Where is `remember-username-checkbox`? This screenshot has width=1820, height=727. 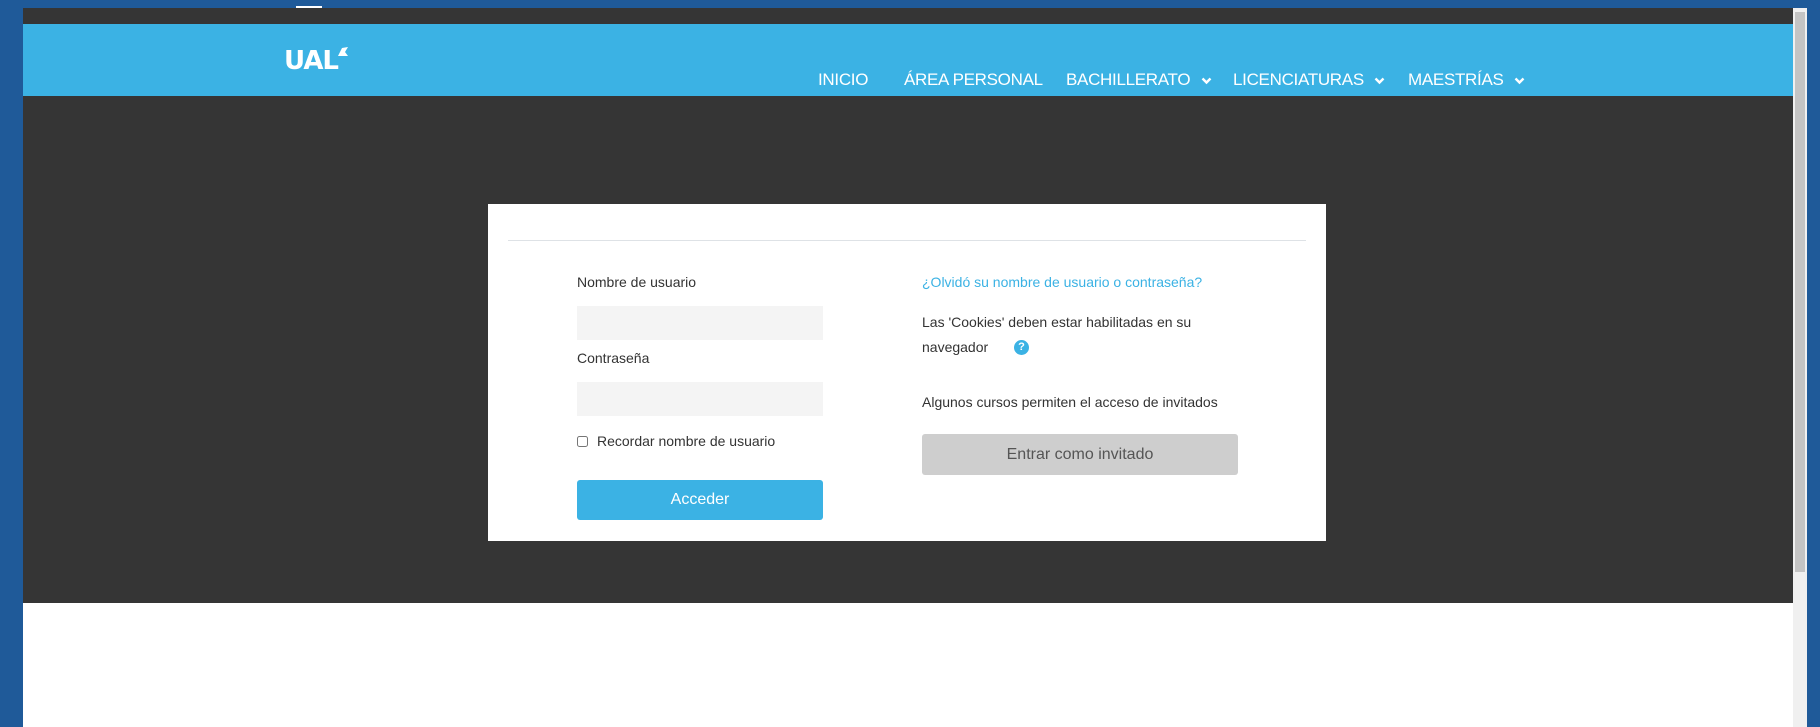
remember-username-checkbox is located at coordinates (582, 441).